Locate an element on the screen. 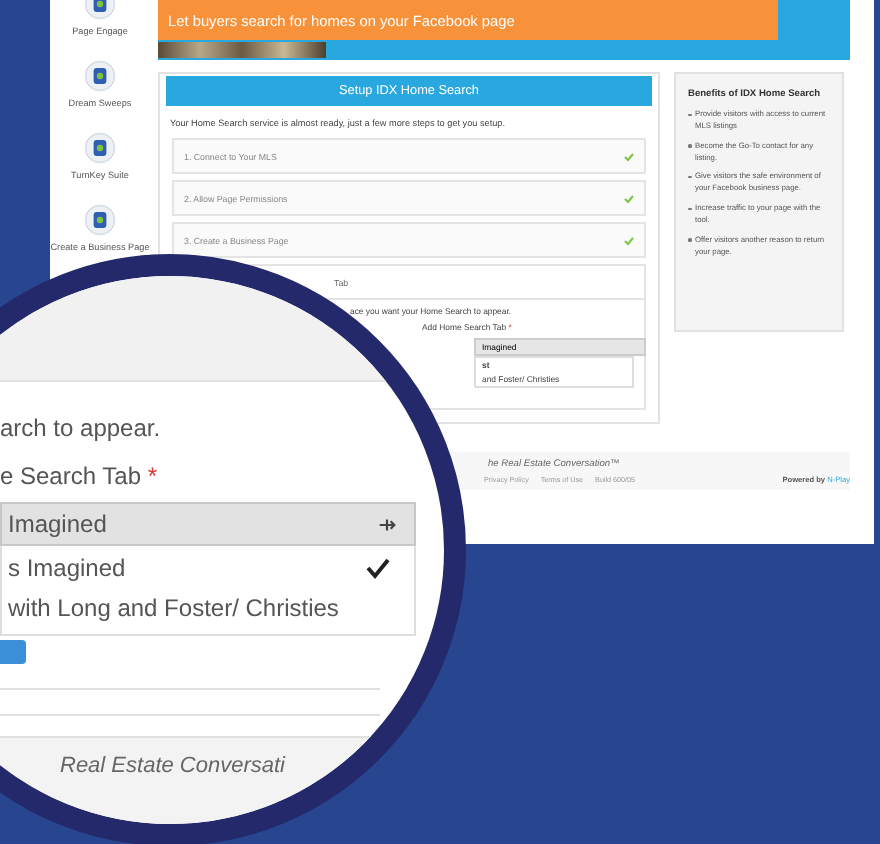  dropdown: Imagined is located at coordinates (208, 524).